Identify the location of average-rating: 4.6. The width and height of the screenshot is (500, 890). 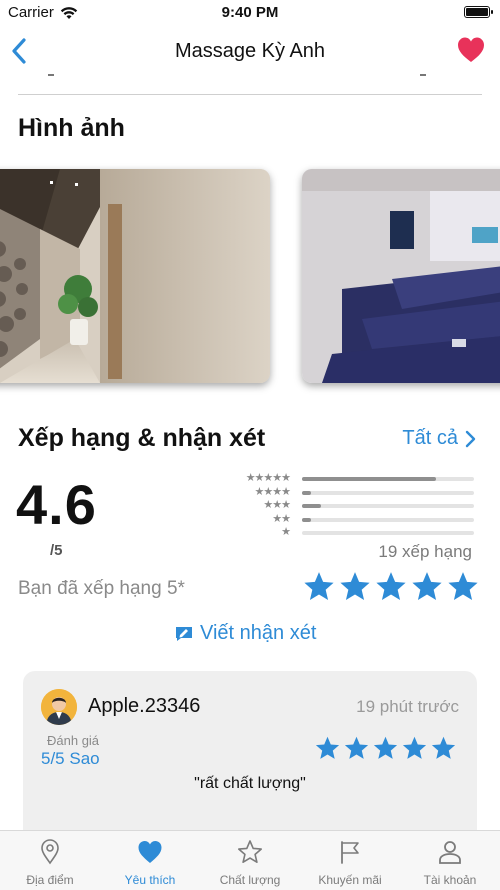
(56, 504).